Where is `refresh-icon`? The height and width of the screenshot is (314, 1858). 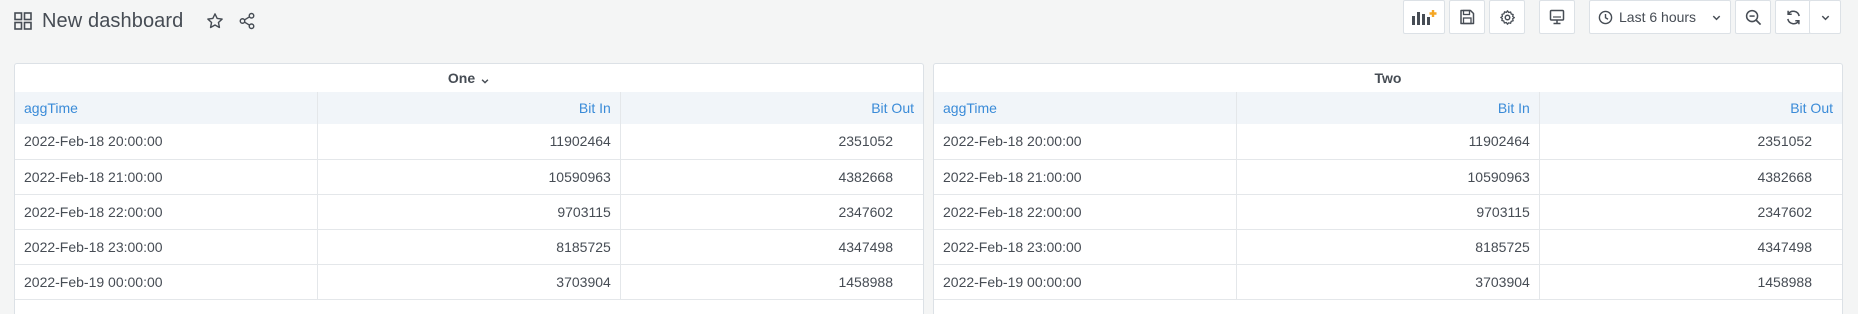
refresh-icon is located at coordinates (1793, 17).